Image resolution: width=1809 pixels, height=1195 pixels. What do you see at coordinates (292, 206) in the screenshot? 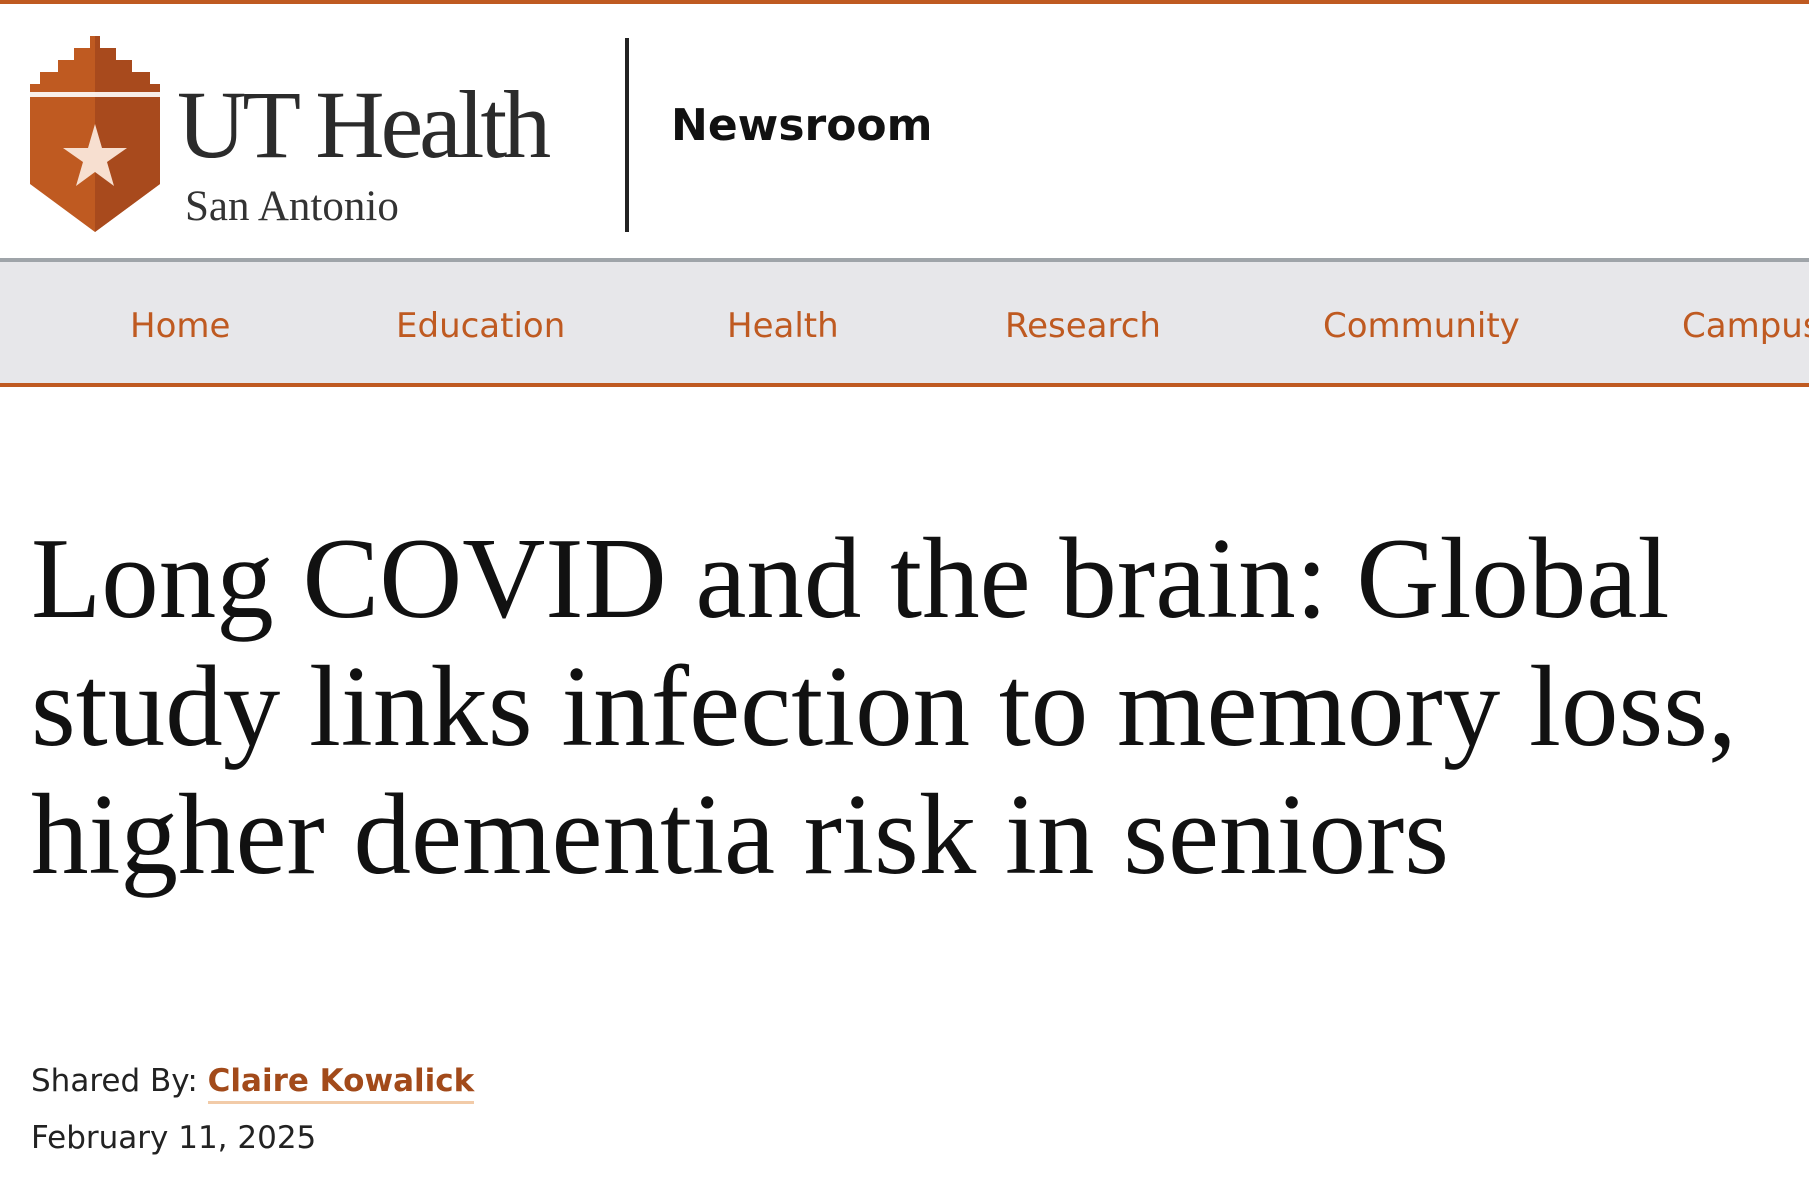
I see `logo-location: San Antonio` at bounding box center [292, 206].